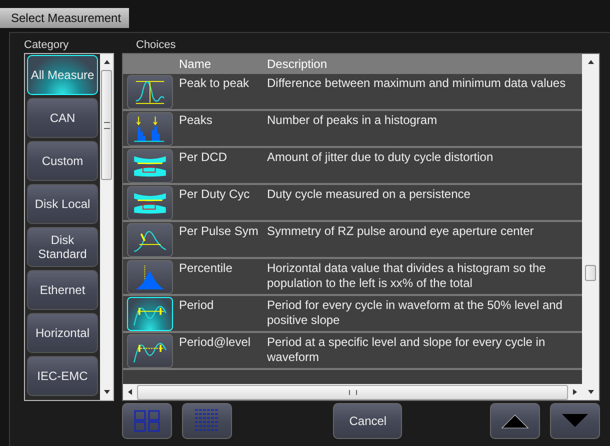  I want to click on scroll-right-icon, so click(575, 392).